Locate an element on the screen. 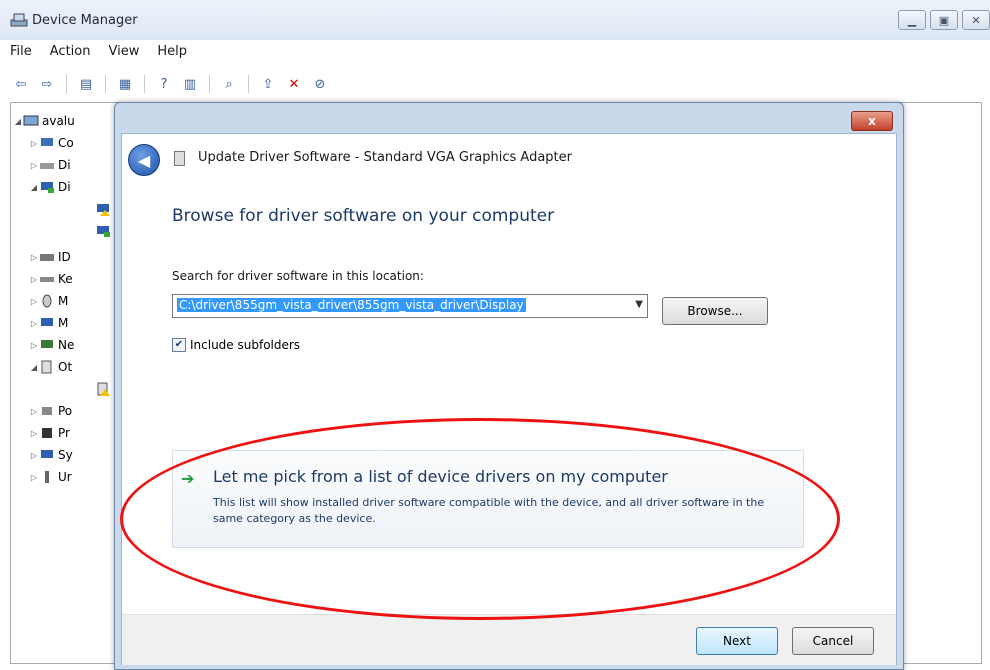 Image resolution: width=990 pixels, height=670 pixels. processor-icon is located at coordinates (47, 433).